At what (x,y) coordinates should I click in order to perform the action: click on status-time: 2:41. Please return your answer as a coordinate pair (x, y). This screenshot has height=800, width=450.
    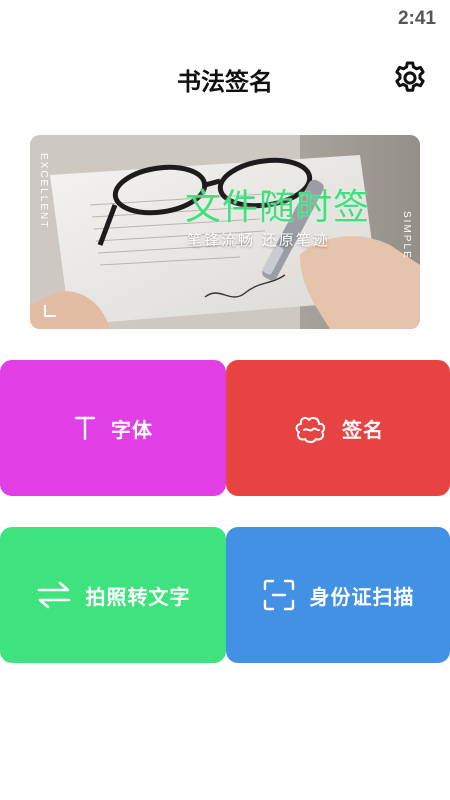
    Looking at the image, I should click on (416, 18).